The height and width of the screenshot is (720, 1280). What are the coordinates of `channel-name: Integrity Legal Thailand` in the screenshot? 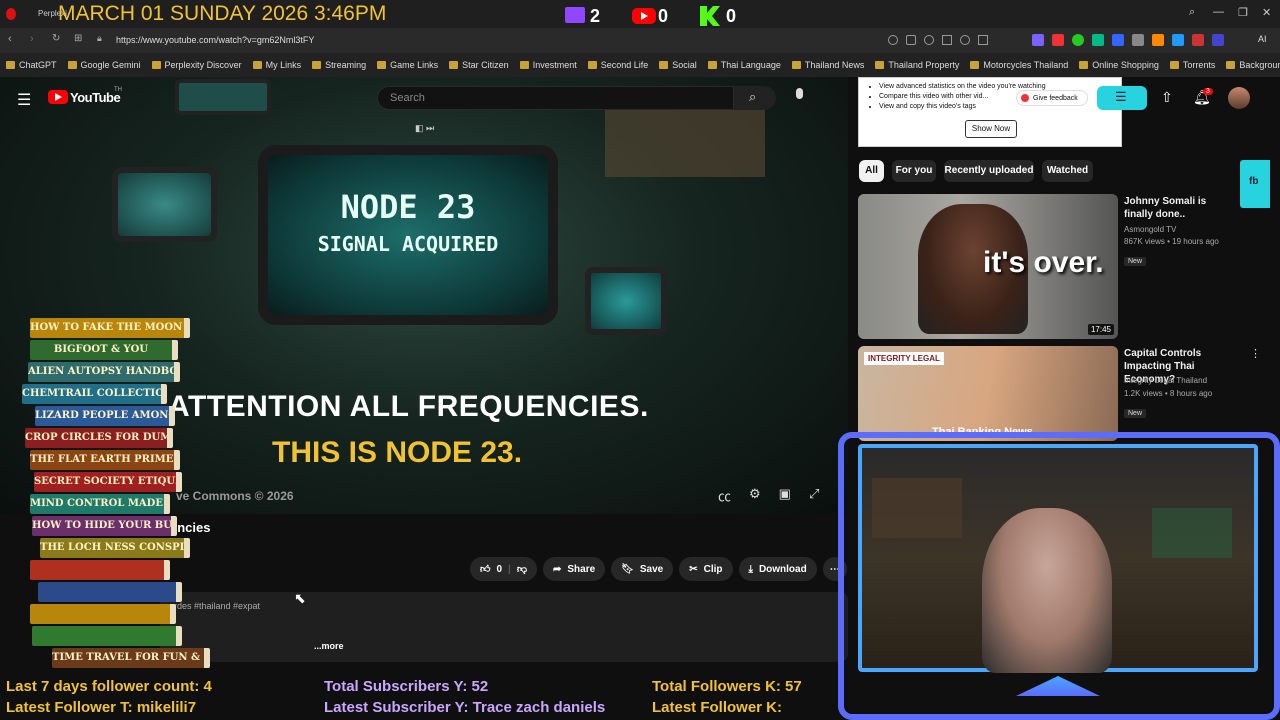 It's located at (1165, 380).